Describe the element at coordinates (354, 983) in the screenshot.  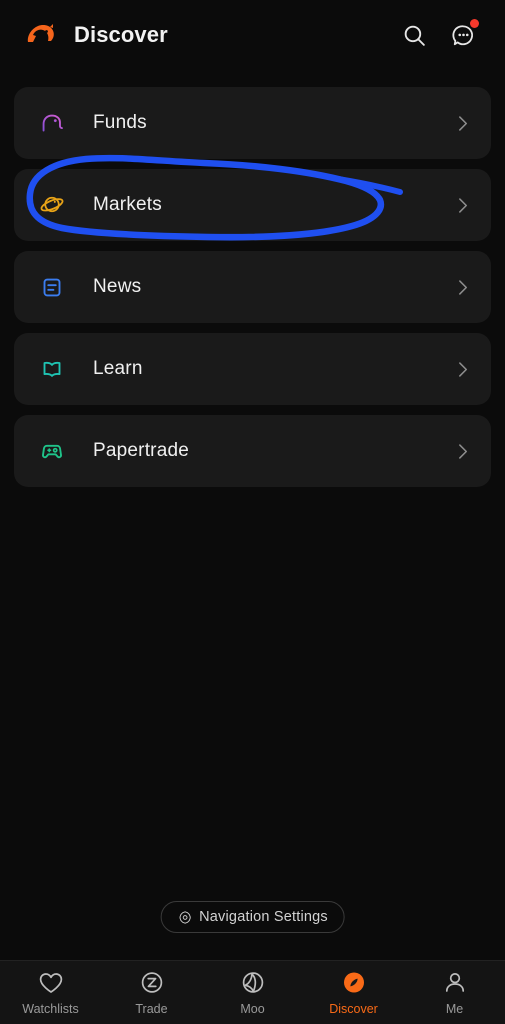
I see `compass-icon` at that location.